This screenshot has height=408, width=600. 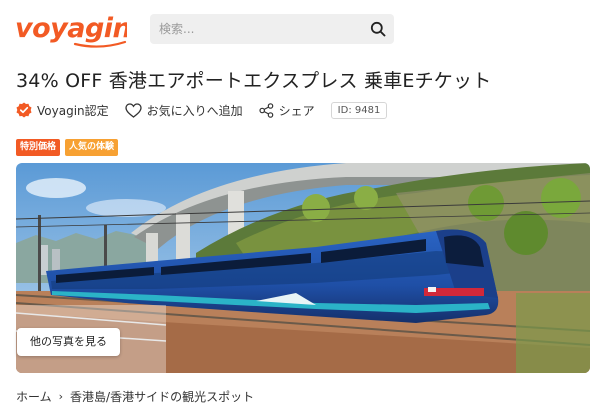 I want to click on tag-popular: 人気の体験, so click(x=92, y=147).